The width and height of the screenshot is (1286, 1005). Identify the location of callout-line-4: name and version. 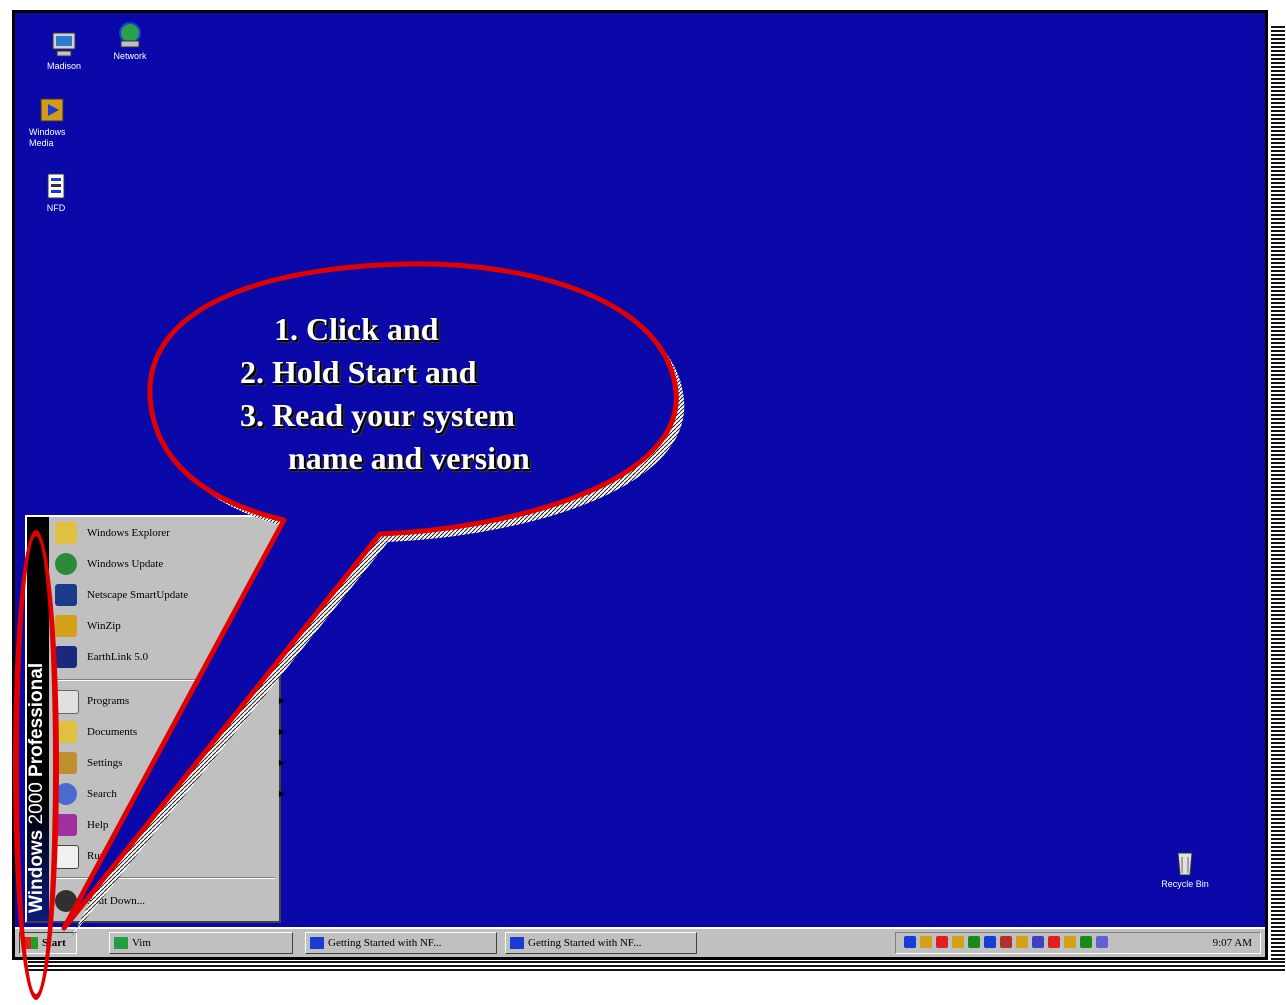
(409, 458).